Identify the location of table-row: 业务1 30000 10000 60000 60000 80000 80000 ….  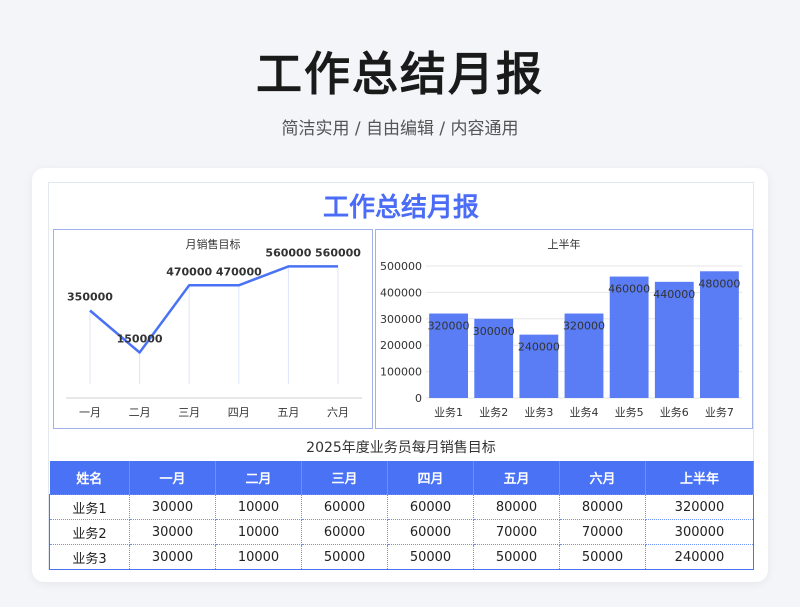
(401, 507).